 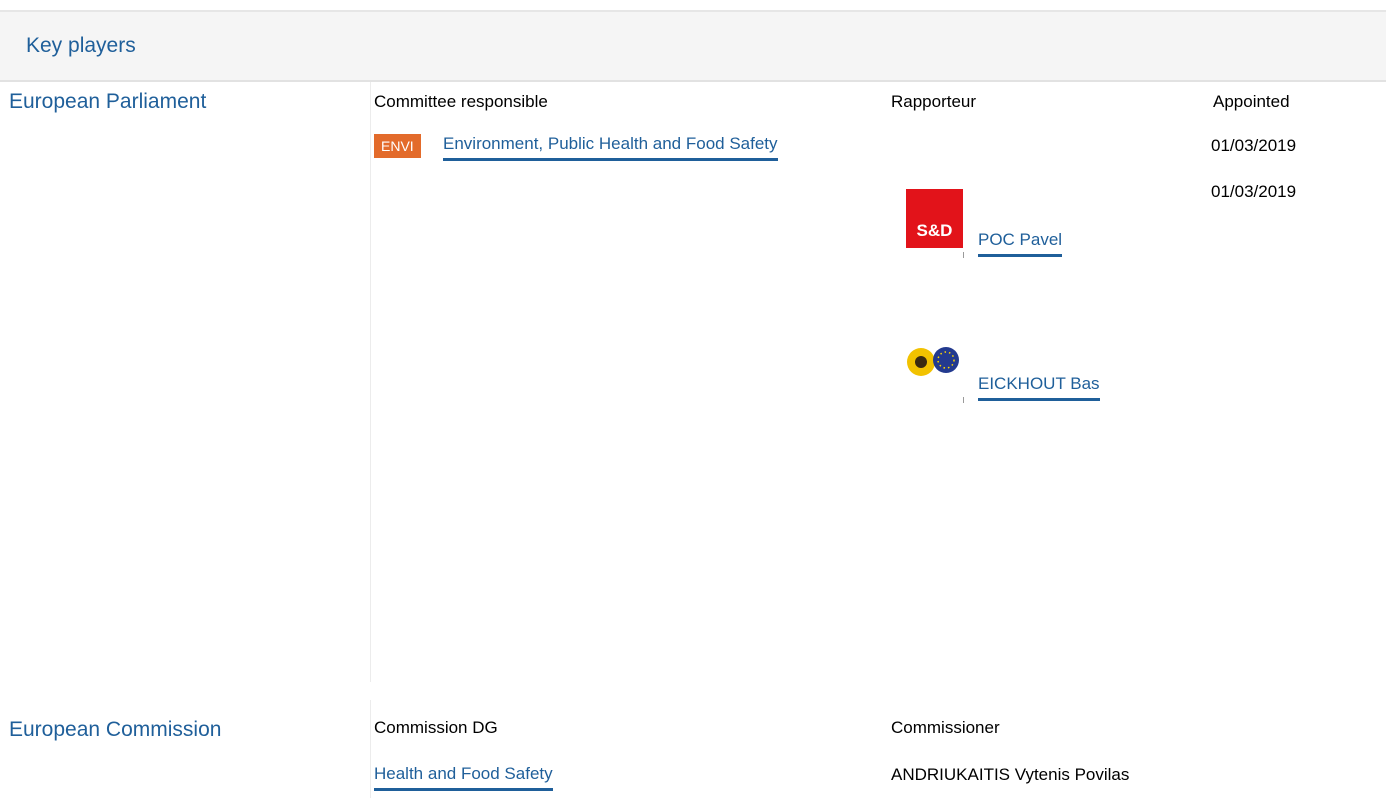 I want to click on column-header-commissioner: Commissioner, so click(x=945, y=727).